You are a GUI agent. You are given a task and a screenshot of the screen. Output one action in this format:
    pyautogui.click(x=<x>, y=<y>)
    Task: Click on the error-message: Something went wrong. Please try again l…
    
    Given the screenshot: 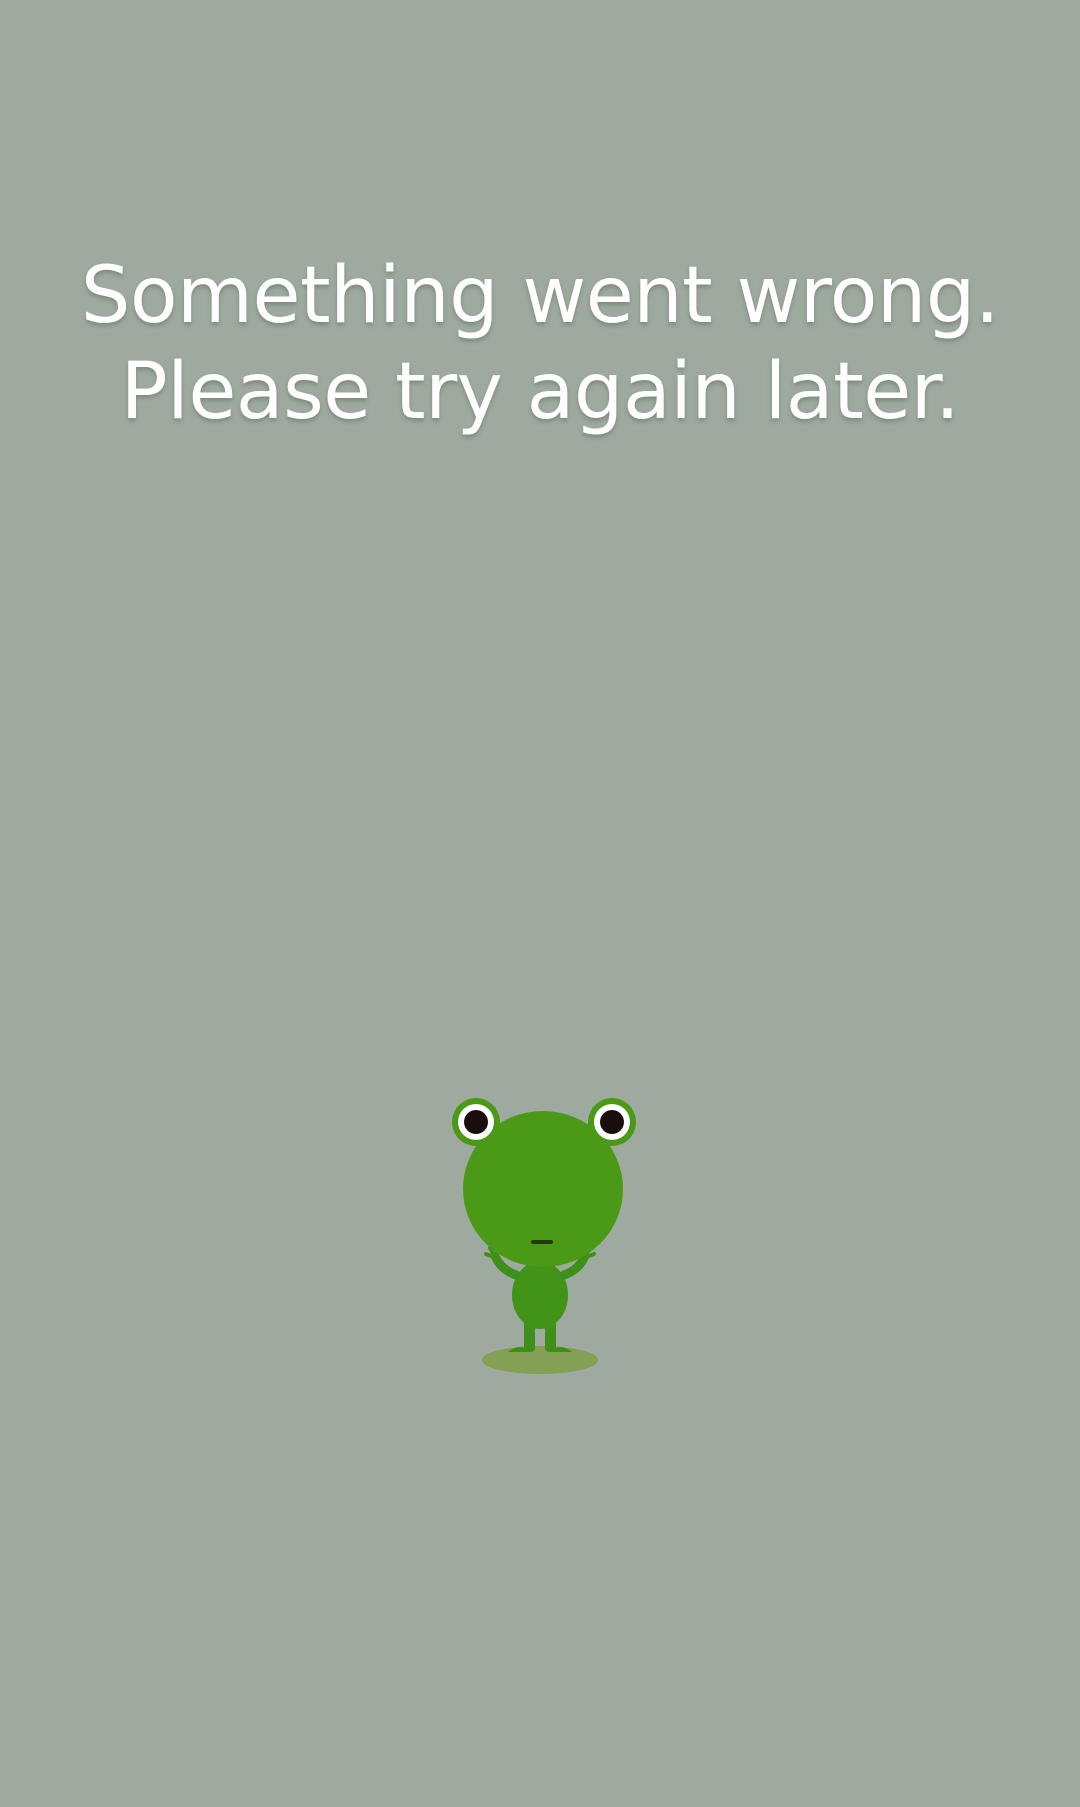 What is the action you would take?
    pyautogui.click(x=540, y=344)
    